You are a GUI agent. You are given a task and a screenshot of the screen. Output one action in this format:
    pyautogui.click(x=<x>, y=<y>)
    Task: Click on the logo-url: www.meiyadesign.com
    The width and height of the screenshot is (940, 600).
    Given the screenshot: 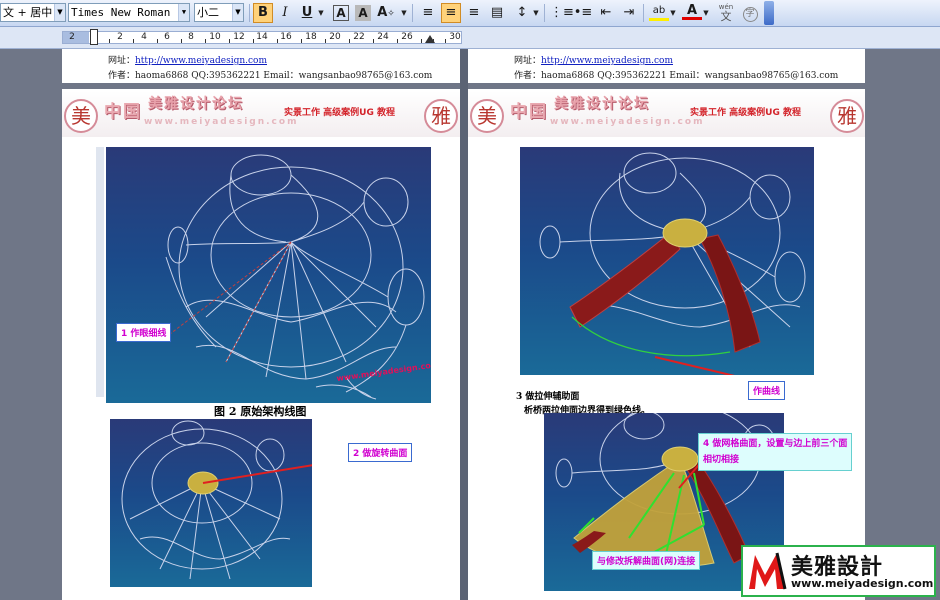 What is the action you would take?
    pyautogui.click(x=862, y=583)
    